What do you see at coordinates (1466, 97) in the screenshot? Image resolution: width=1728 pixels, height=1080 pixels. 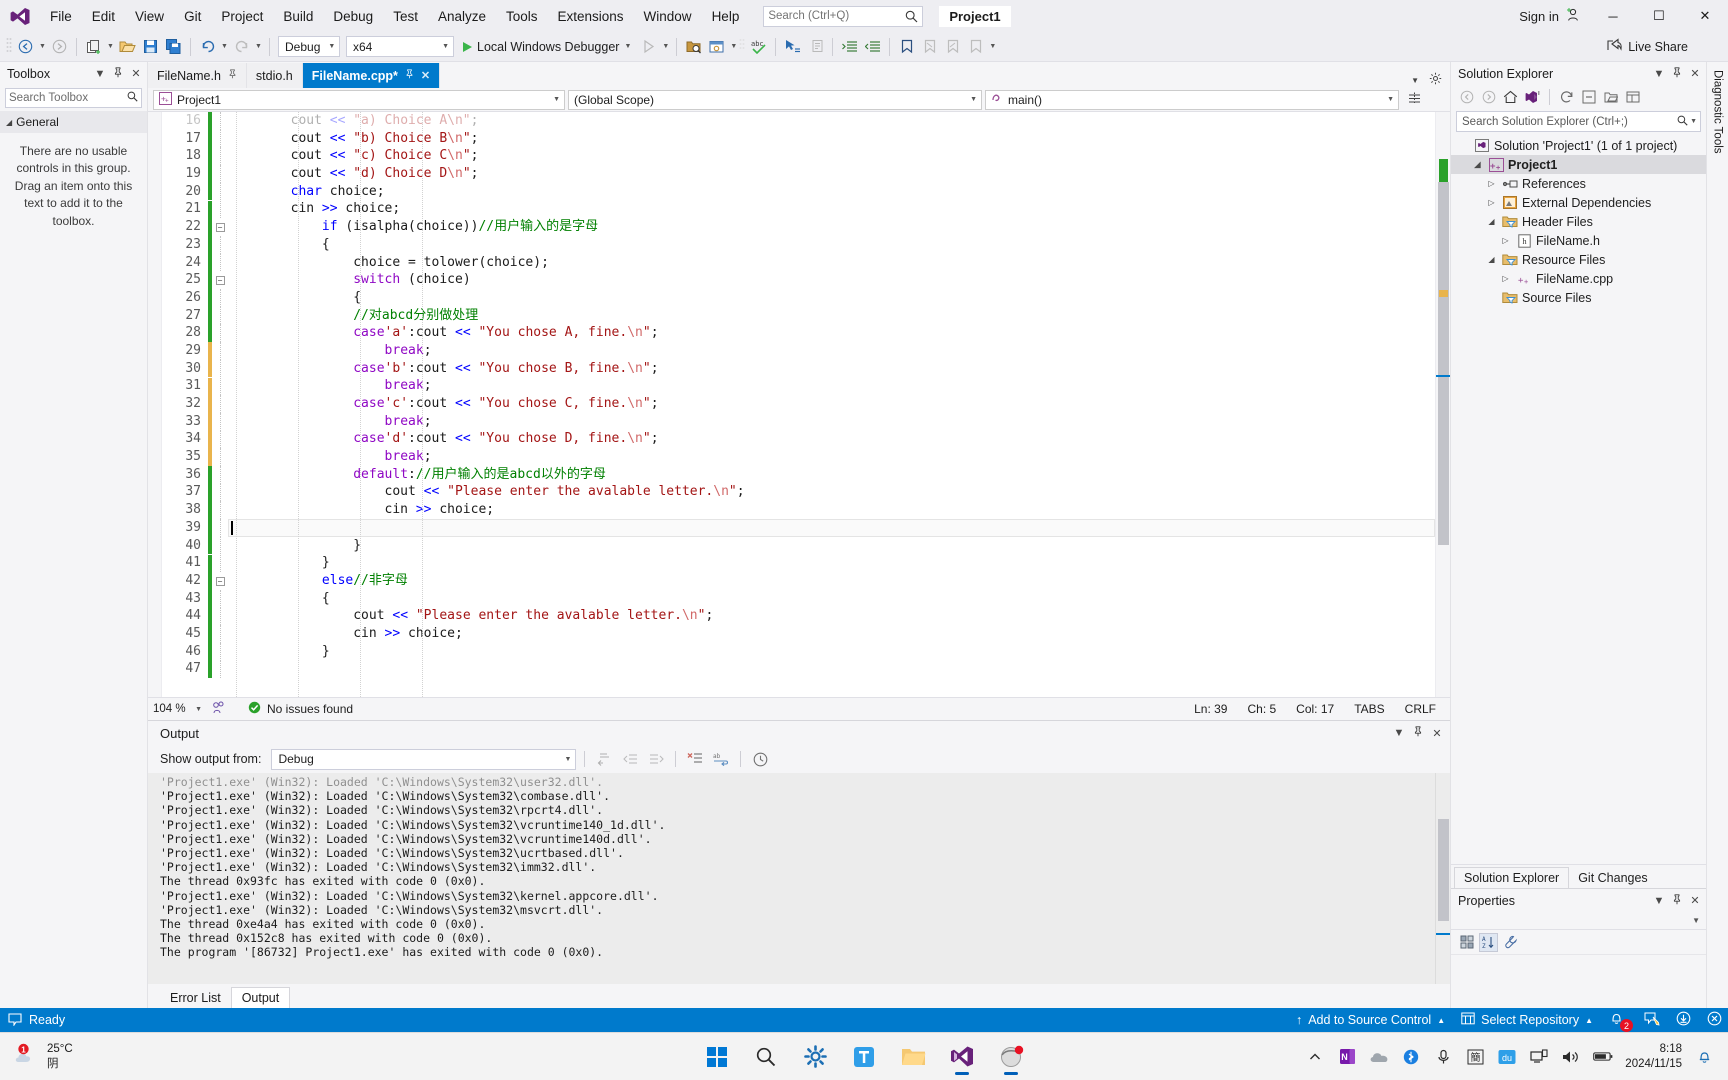 I see `back-icon` at bounding box center [1466, 97].